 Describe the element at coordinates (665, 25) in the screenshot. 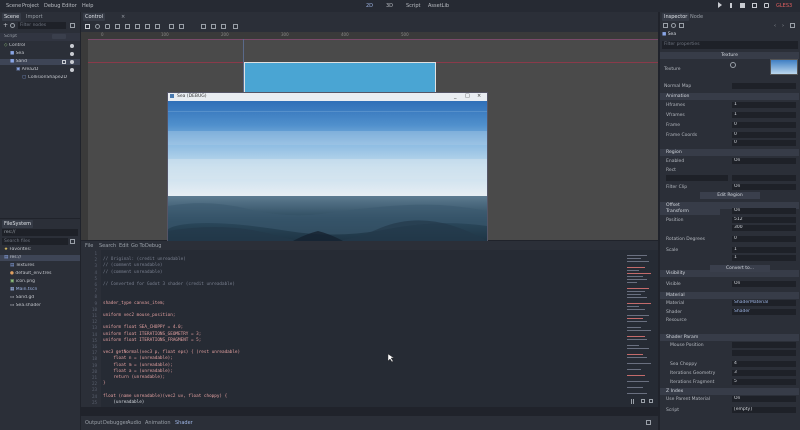

I see `new-resource-icon` at that location.